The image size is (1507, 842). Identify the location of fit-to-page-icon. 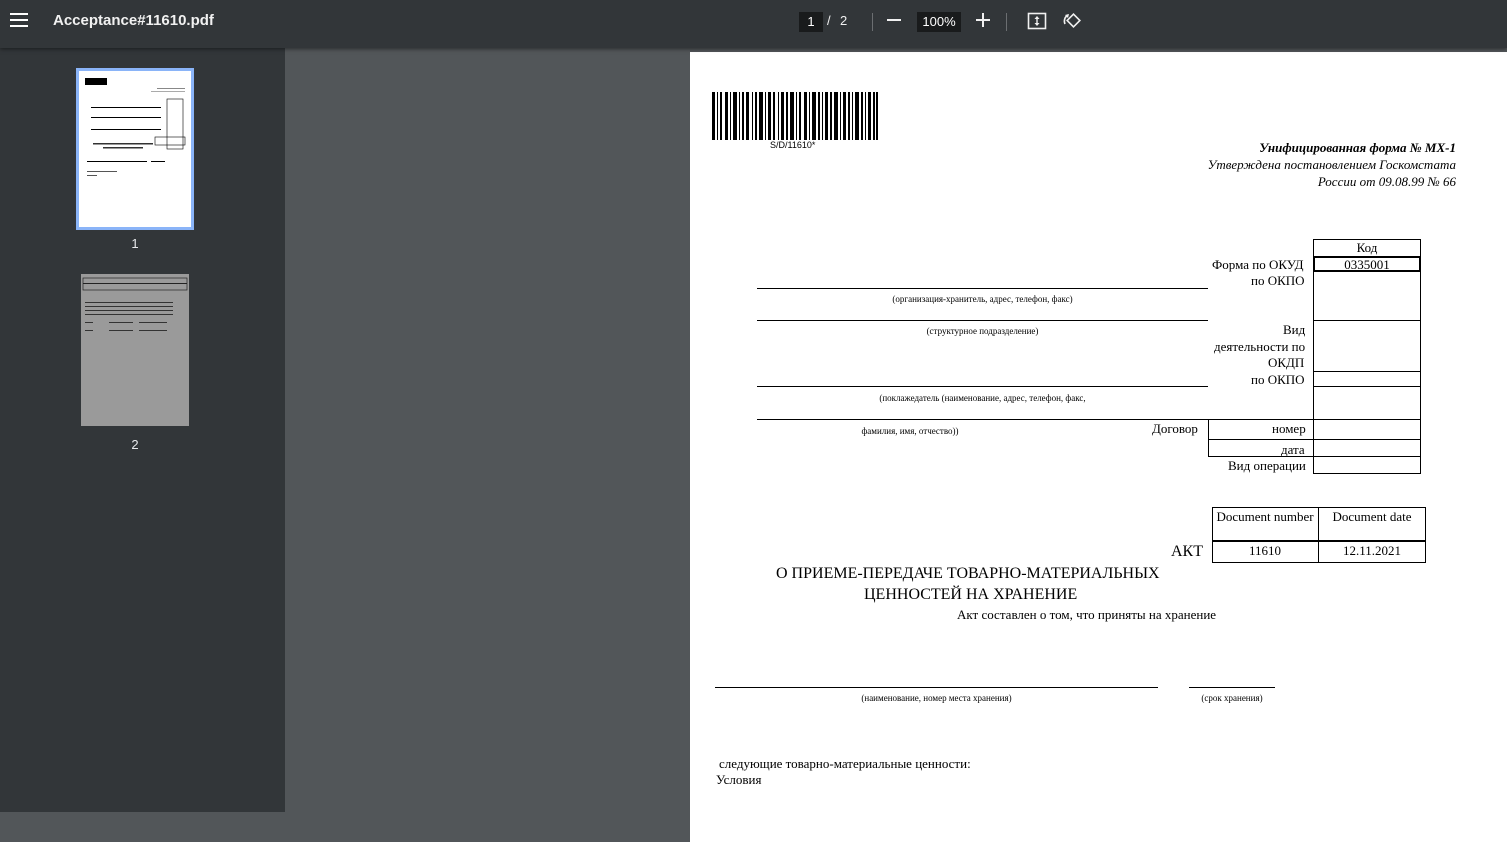
(1037, 21).